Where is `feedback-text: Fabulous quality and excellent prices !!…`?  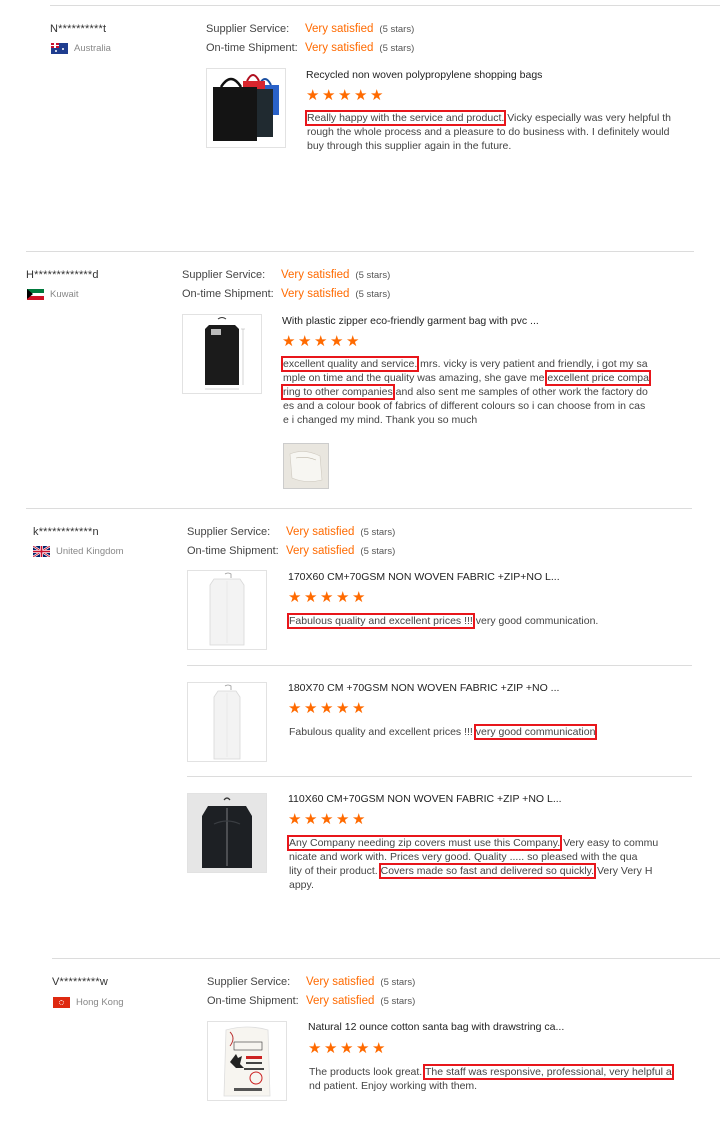
feedback-text: Fabulous quality and excellent prices !!… is located at coordinates (382, 732).